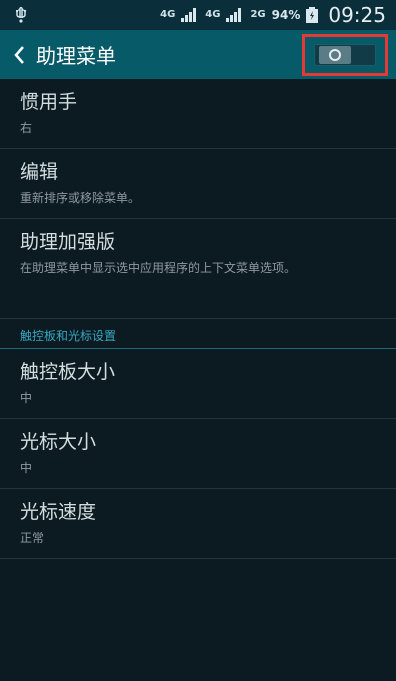 The image size is (396, 681). Describe the element at coordinates (198, 454) in the screenshot. I see `setting-cursor-size: 光标大小 中` at that location.